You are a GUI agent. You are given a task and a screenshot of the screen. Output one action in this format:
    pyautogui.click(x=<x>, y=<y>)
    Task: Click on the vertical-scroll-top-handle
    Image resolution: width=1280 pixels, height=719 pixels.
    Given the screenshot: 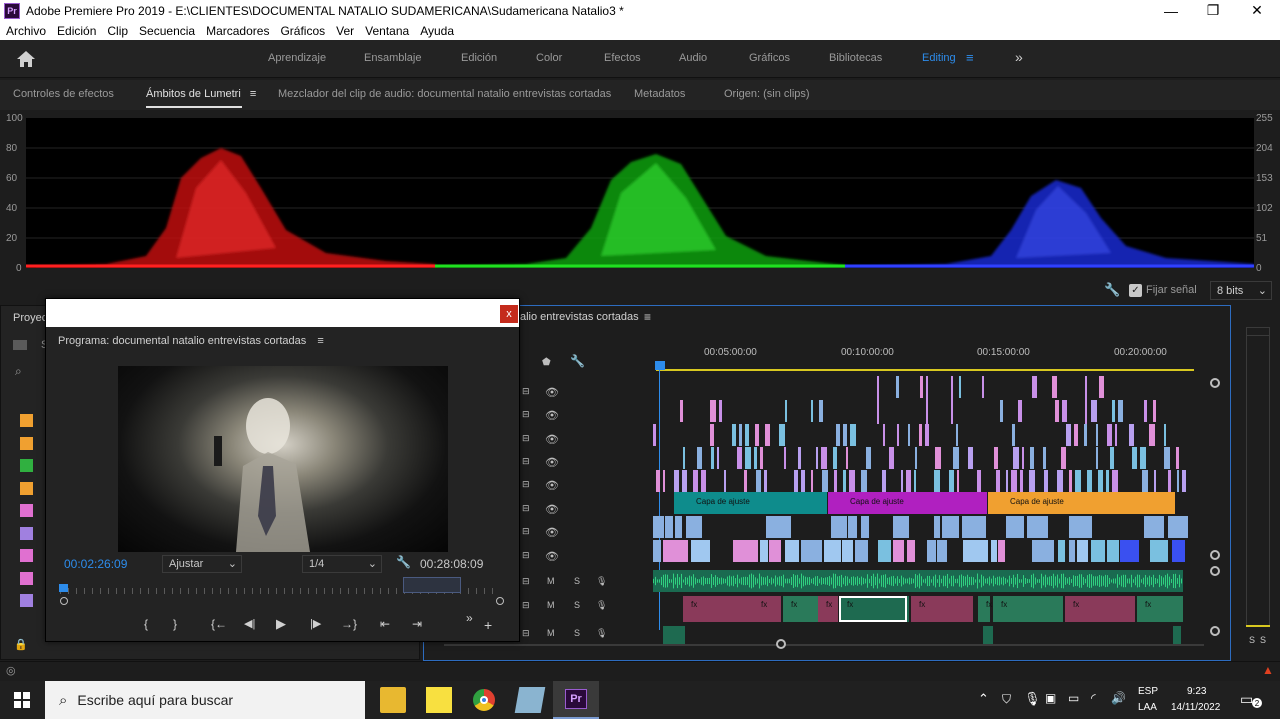 What is the action you would take?
    pyautogui.click(x=1215, y=383)
    